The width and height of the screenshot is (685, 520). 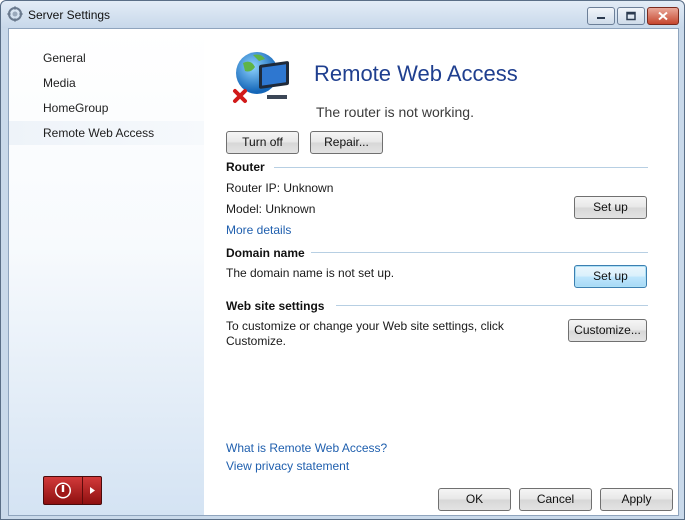 I want to click on ok-button: OK, so click(x=474, y=499).